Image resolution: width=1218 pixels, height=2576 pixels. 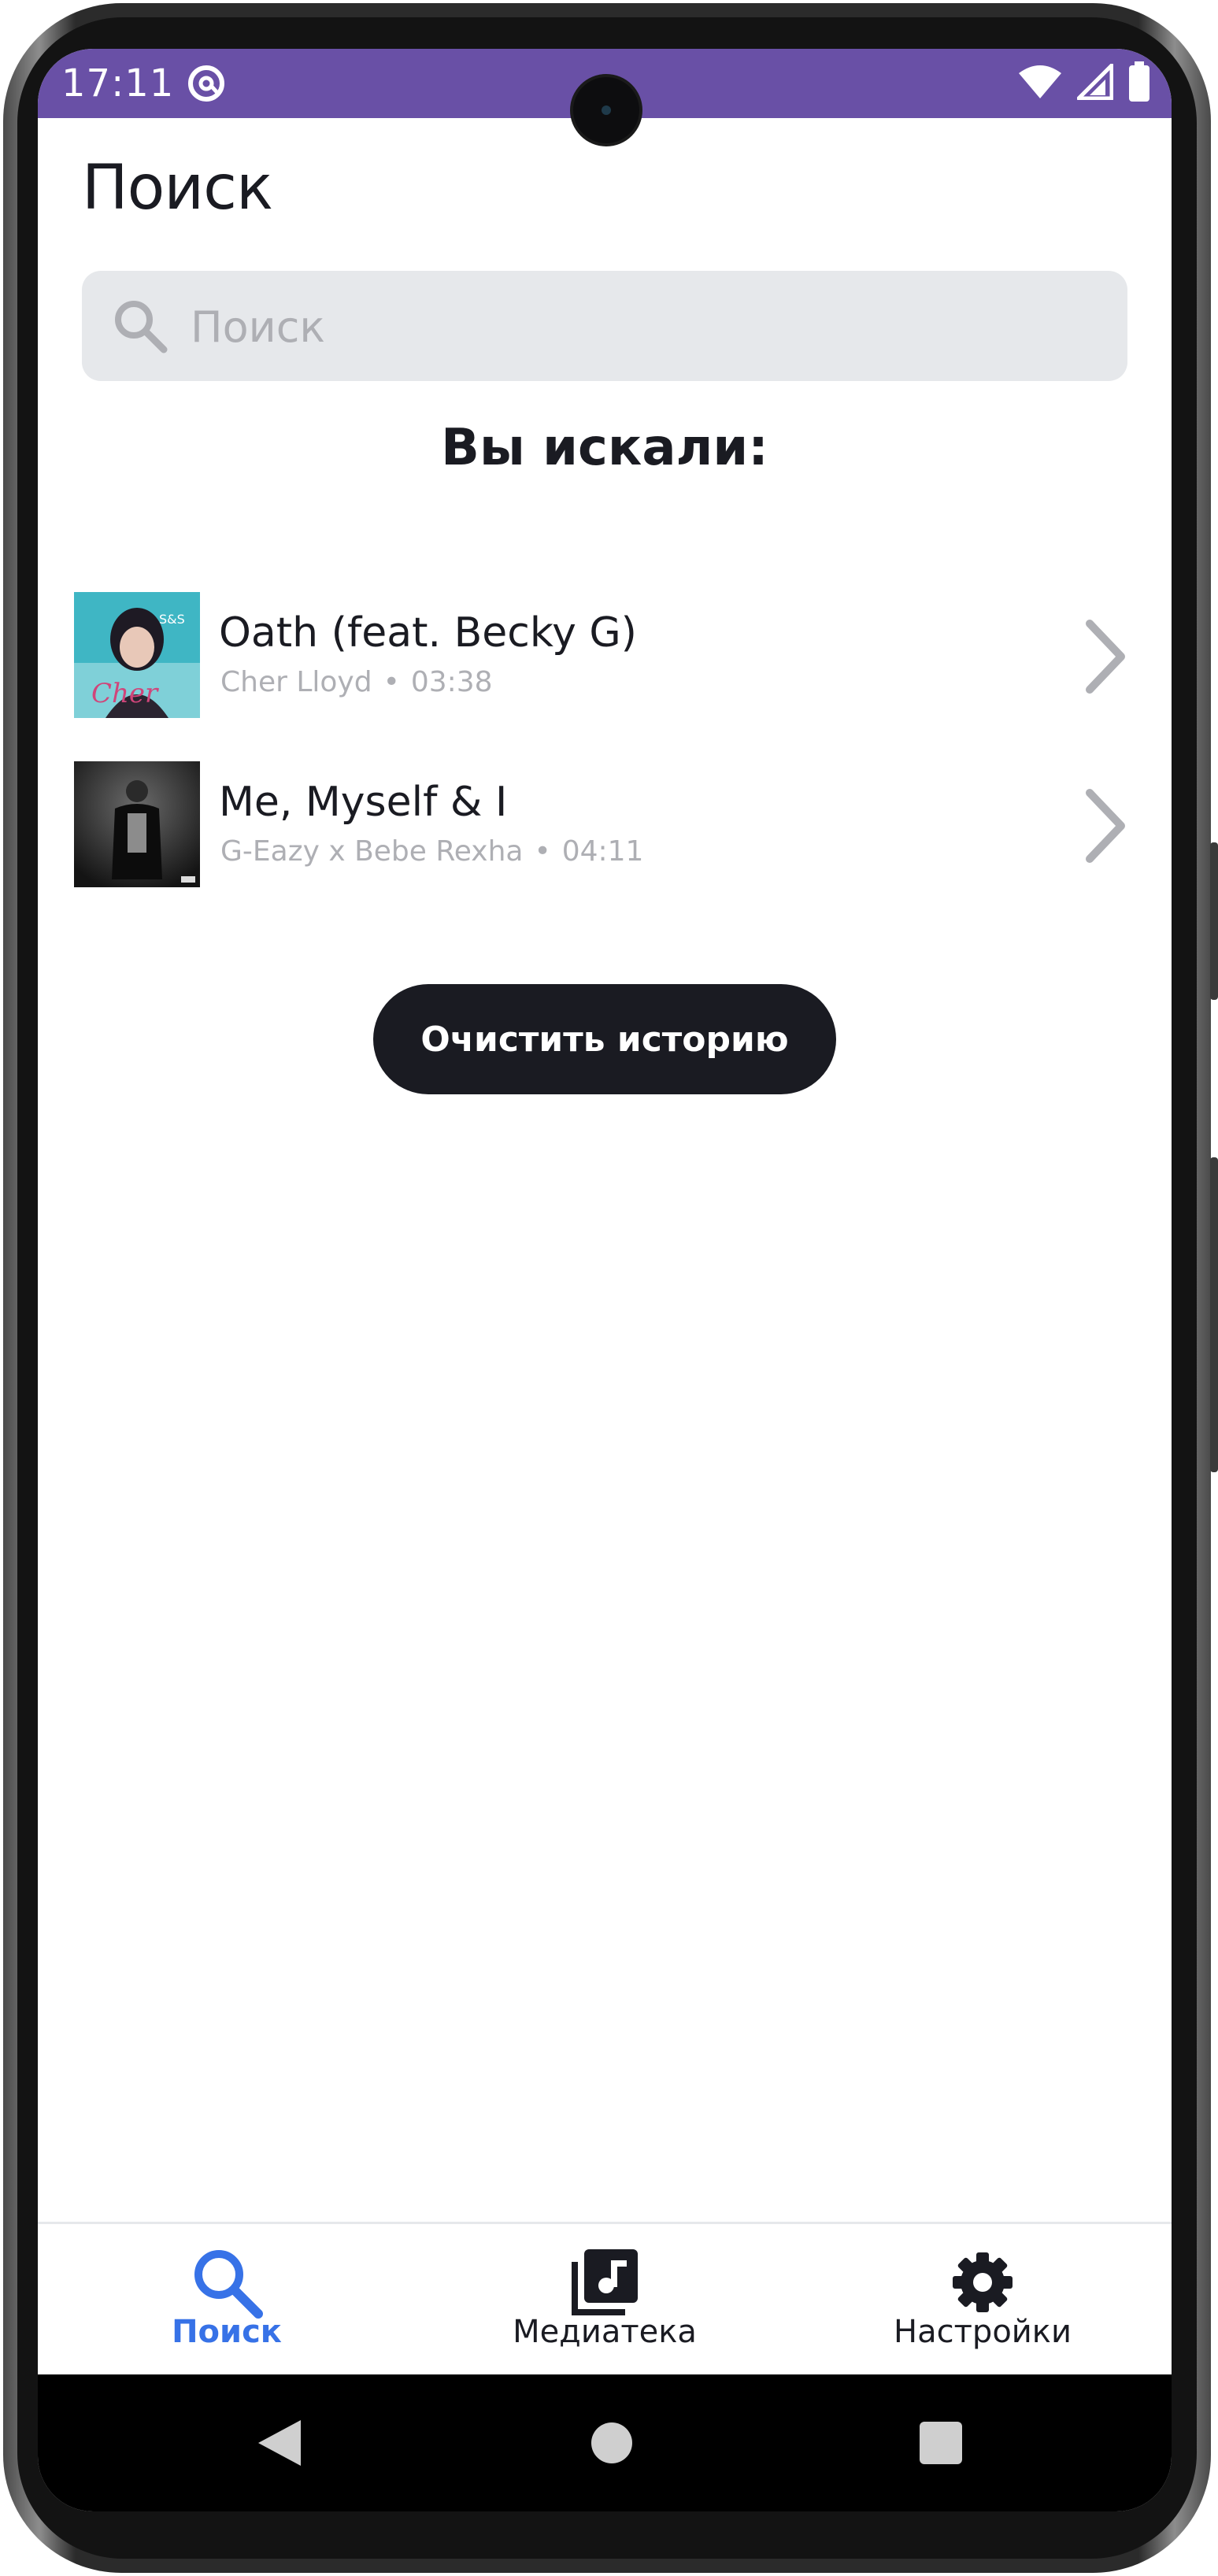 What do you see at coordinates (605, 830) in the screenshot?
I see `track-item: Me, Myself & I G-Eazy x Bebe Rexha • 04:11` at bounding box center [605, 830].